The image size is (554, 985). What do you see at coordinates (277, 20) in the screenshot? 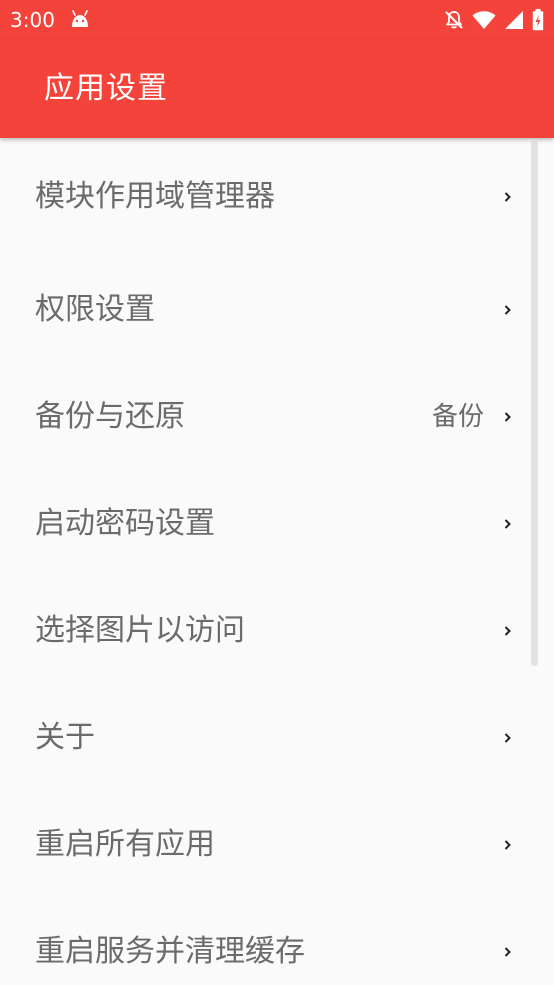
I see `status-bar: 3:00` at bounding box center [277, 20].